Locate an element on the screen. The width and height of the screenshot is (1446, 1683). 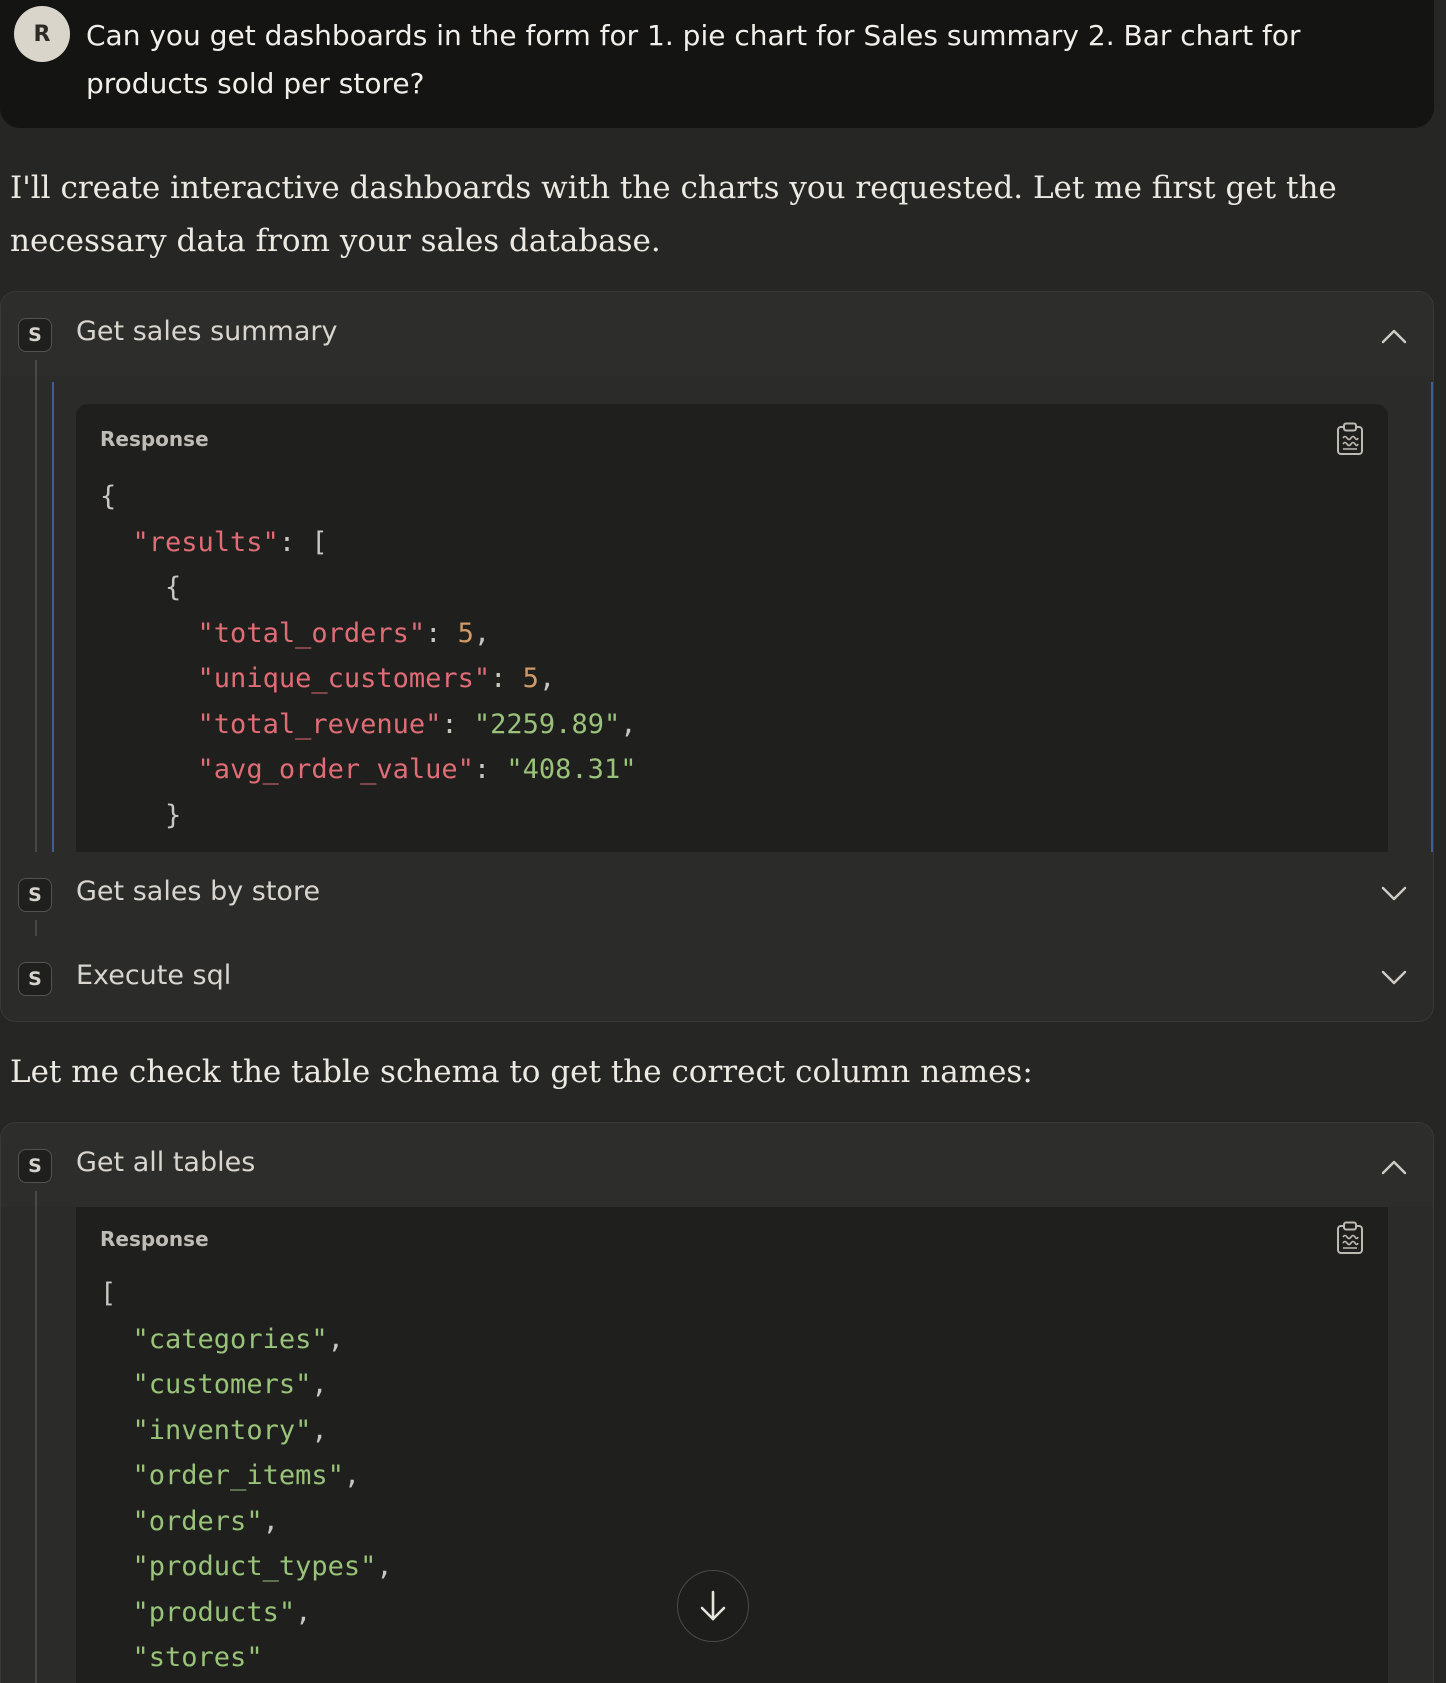
table-name: inventory is located at coordinates (222, 1430).